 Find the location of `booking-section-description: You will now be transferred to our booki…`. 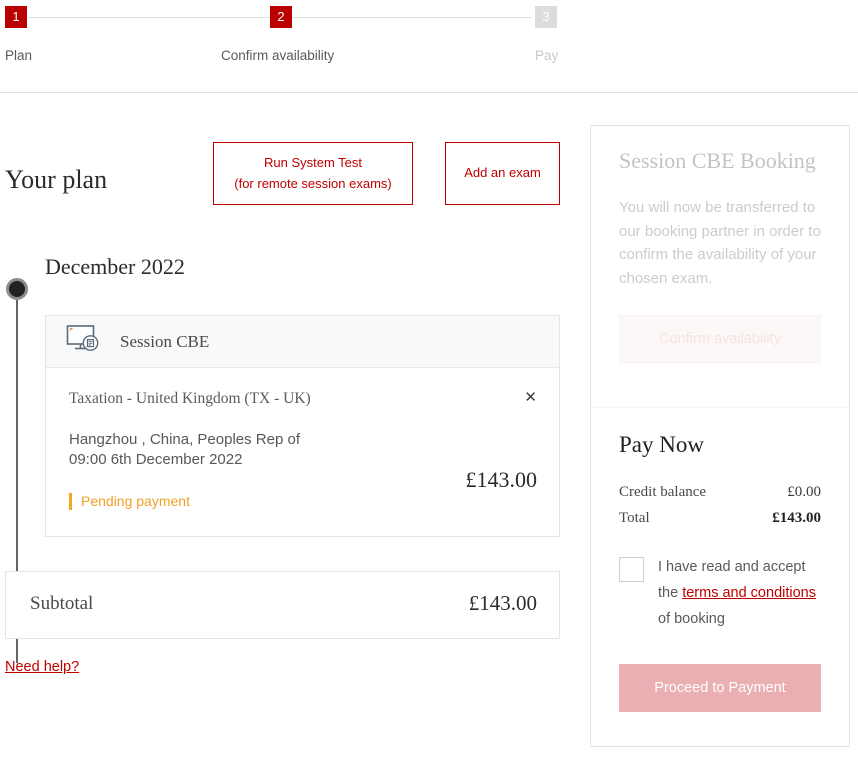

booking-section-description: You will now be transferred to our booki… is located at coordinates (720, 243).